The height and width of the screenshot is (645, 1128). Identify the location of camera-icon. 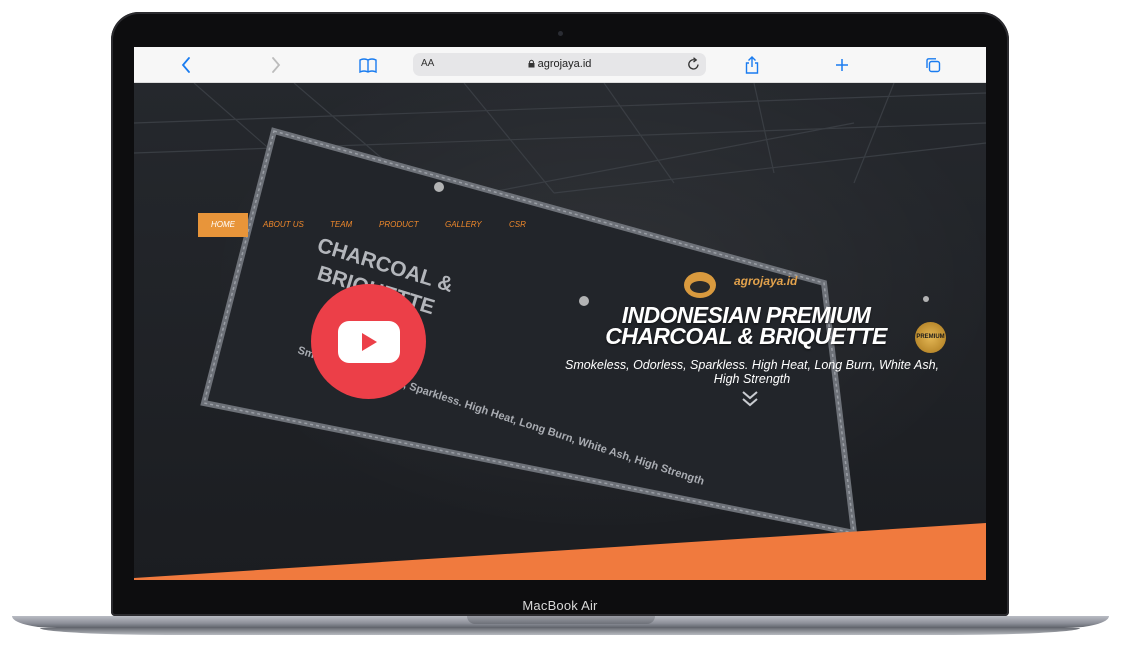
(560, 33).